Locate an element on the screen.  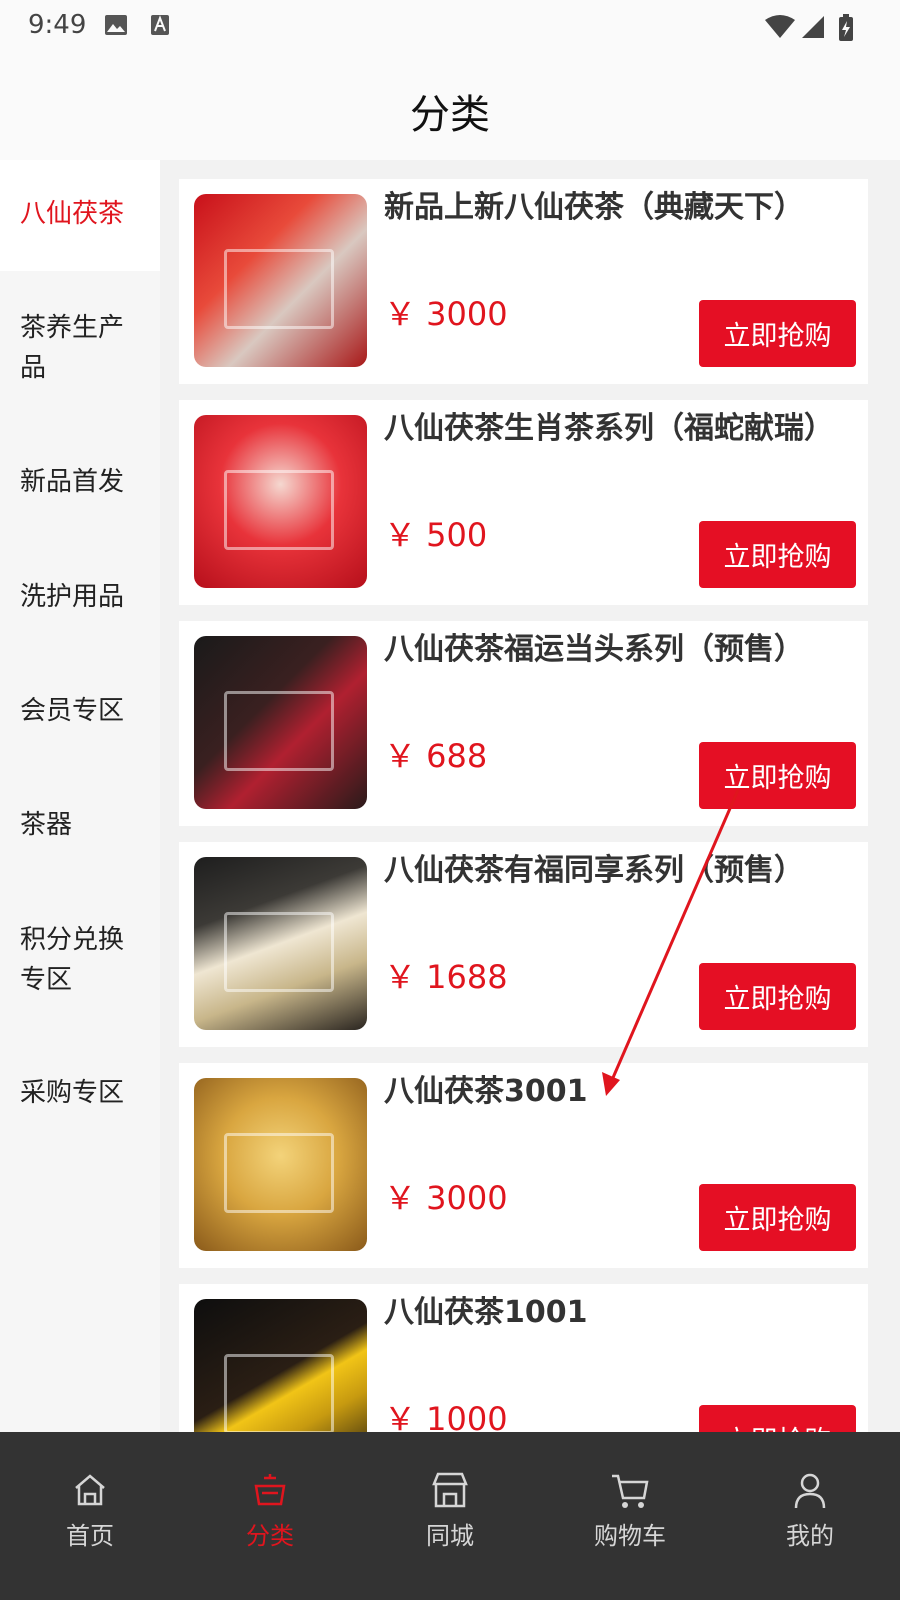
product-name: 八仙茯茶福运当头系列（预售） is located at coordinates (594, 649).